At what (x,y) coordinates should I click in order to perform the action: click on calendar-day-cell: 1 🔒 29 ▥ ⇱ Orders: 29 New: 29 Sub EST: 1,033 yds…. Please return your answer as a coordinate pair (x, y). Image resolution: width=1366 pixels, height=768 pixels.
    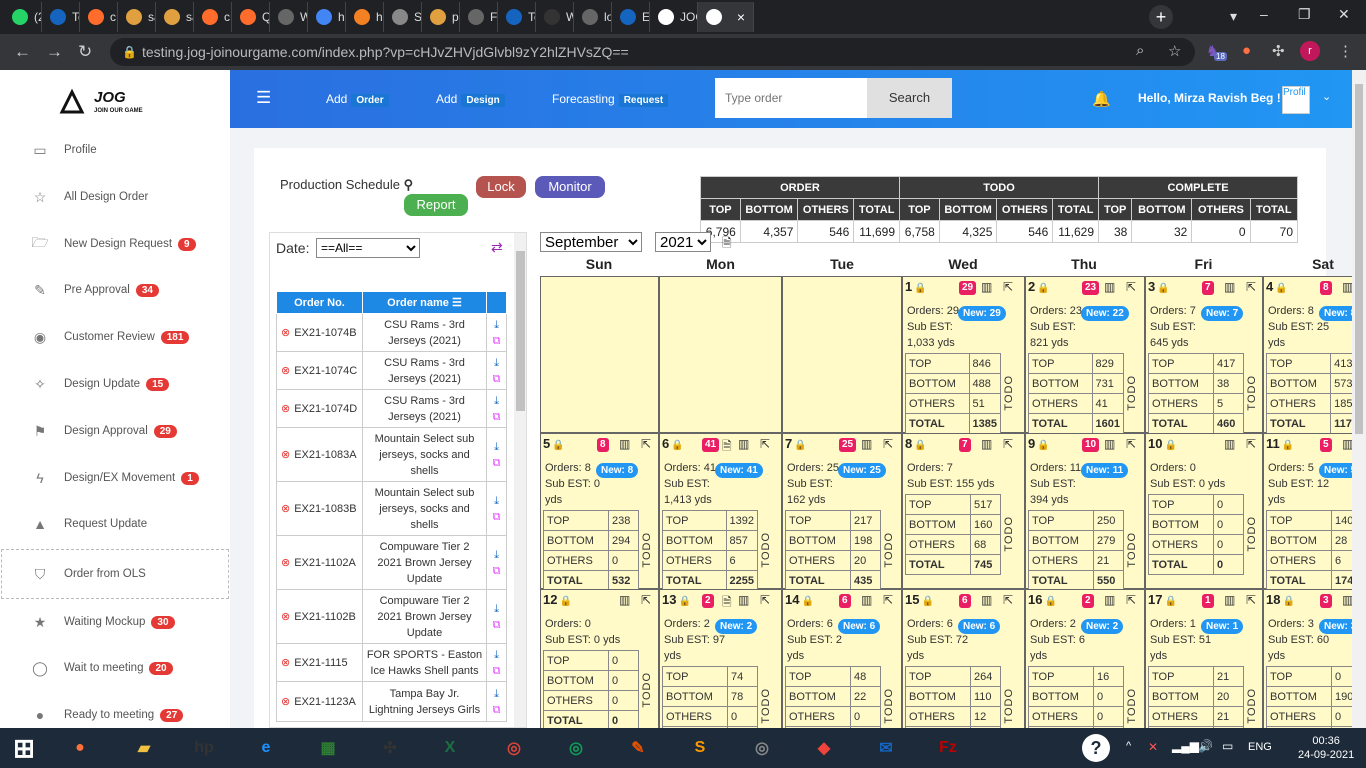
    Looking at the image, I should click on (963, 355).